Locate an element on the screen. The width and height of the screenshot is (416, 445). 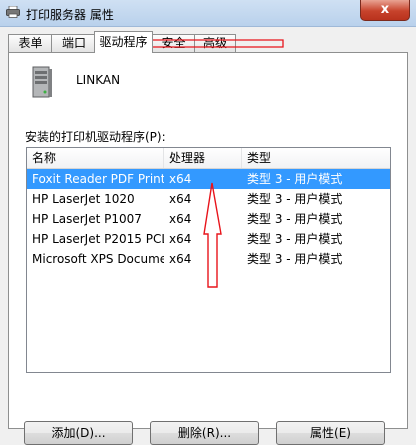
driver-row: HP LaserJet 1020 x64 类型 3 - 用户模式 is located at coordinates (208, 199).